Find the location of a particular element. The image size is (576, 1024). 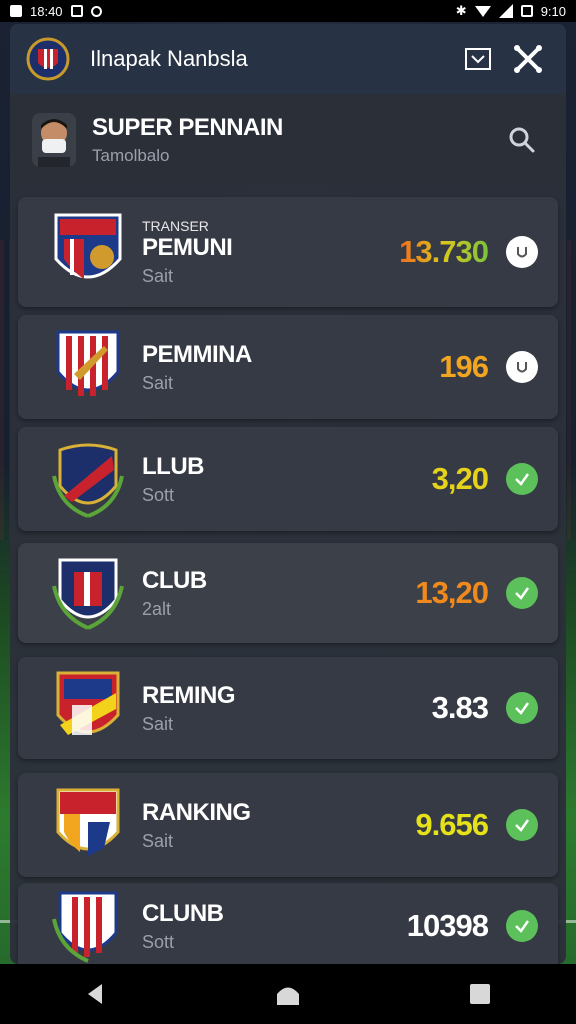

row-value: 196 is located at coordinates (464, 366).